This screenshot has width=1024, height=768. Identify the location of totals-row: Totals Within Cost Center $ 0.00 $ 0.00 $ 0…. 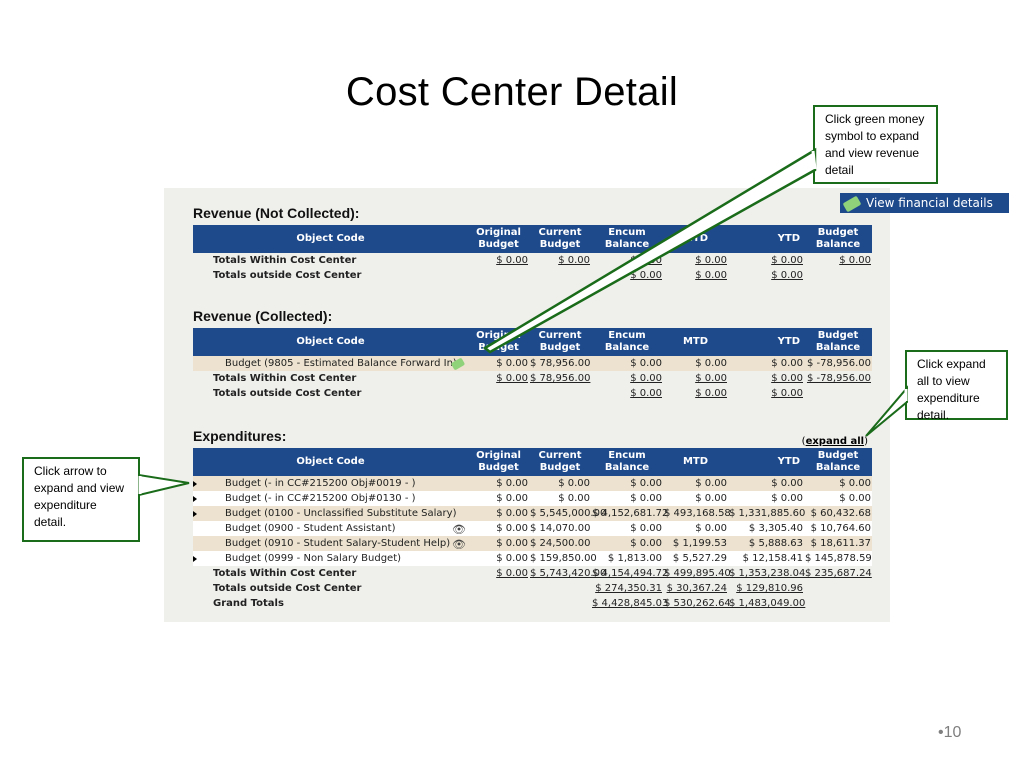
(532, 260).